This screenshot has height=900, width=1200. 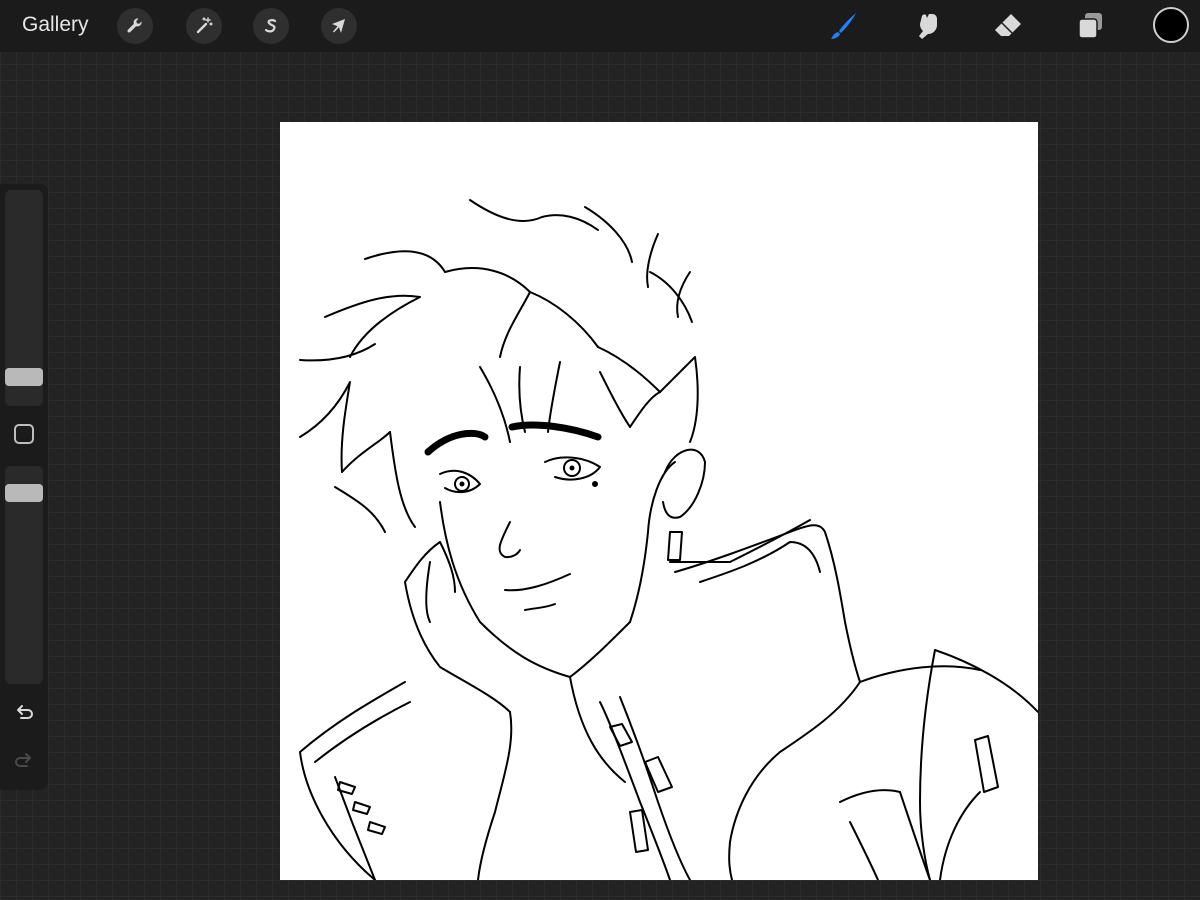 I want to click on smudge-button, so click(x=926, y=26).